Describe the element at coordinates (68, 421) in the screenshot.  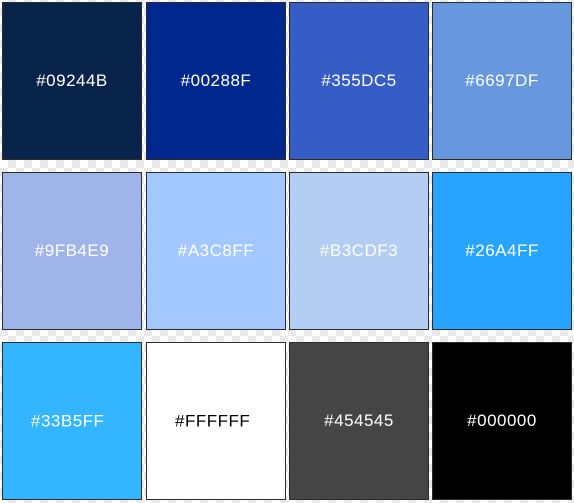
I see `swatch-hex-label: #33B5FF` at that location.